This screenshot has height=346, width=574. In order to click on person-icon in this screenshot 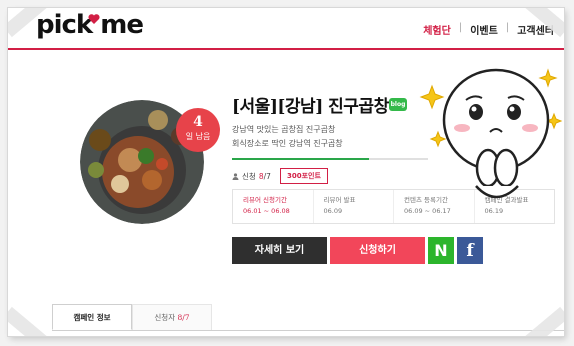, I will do `click(235, 176)`.